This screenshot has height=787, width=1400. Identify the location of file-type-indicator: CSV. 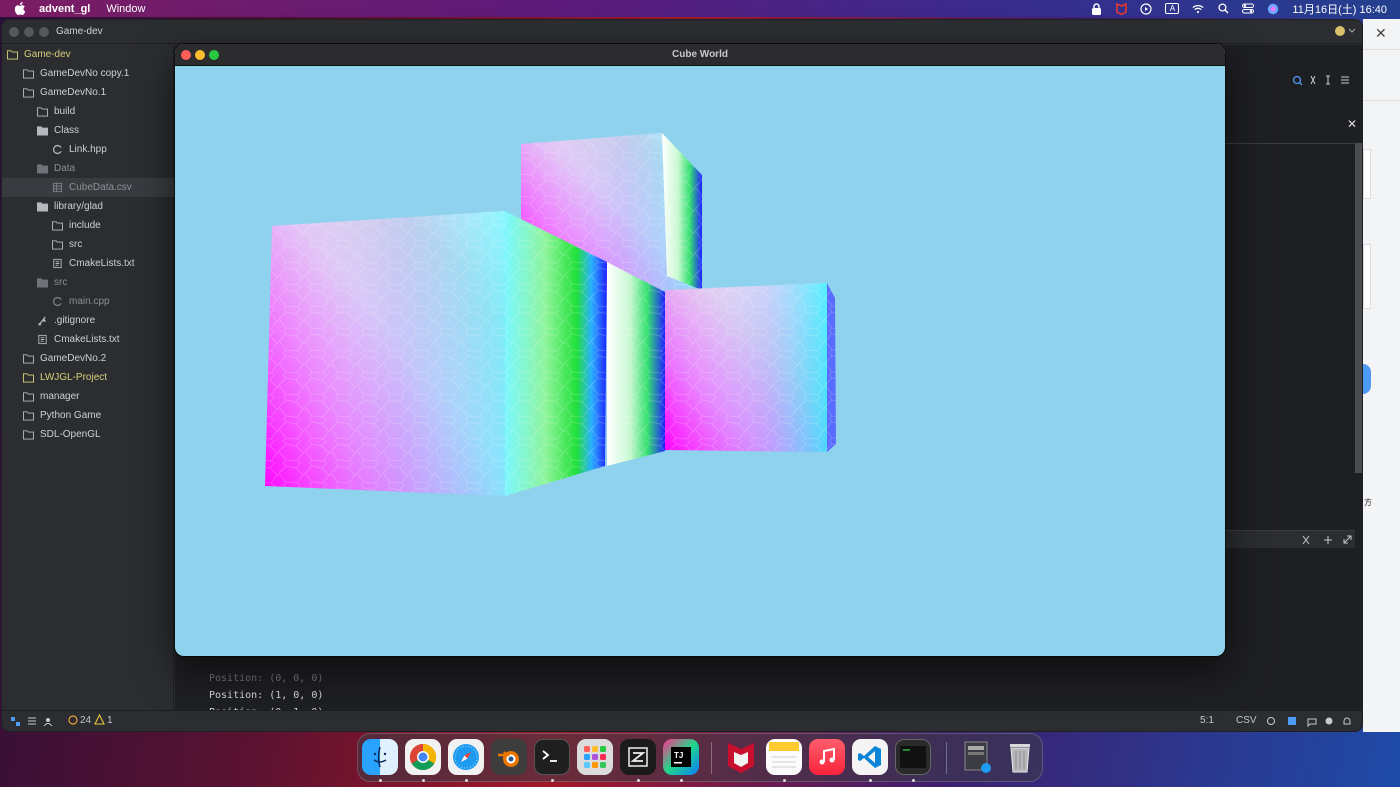
(1246, 720).